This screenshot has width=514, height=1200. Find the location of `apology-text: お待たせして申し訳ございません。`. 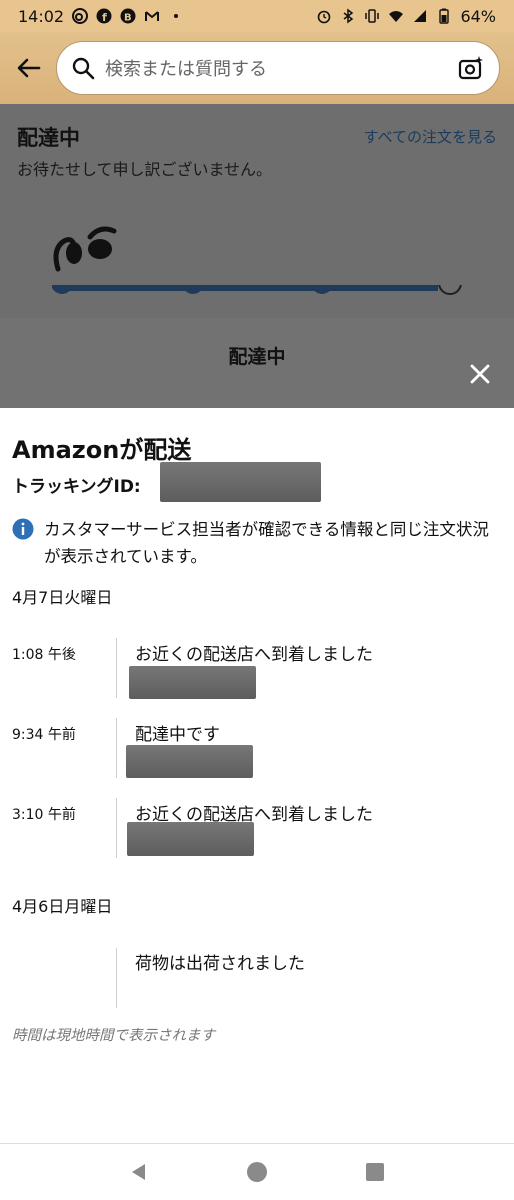

apology-text: お待たせして申し訳ございません。 is located at coordinates (145, 169).